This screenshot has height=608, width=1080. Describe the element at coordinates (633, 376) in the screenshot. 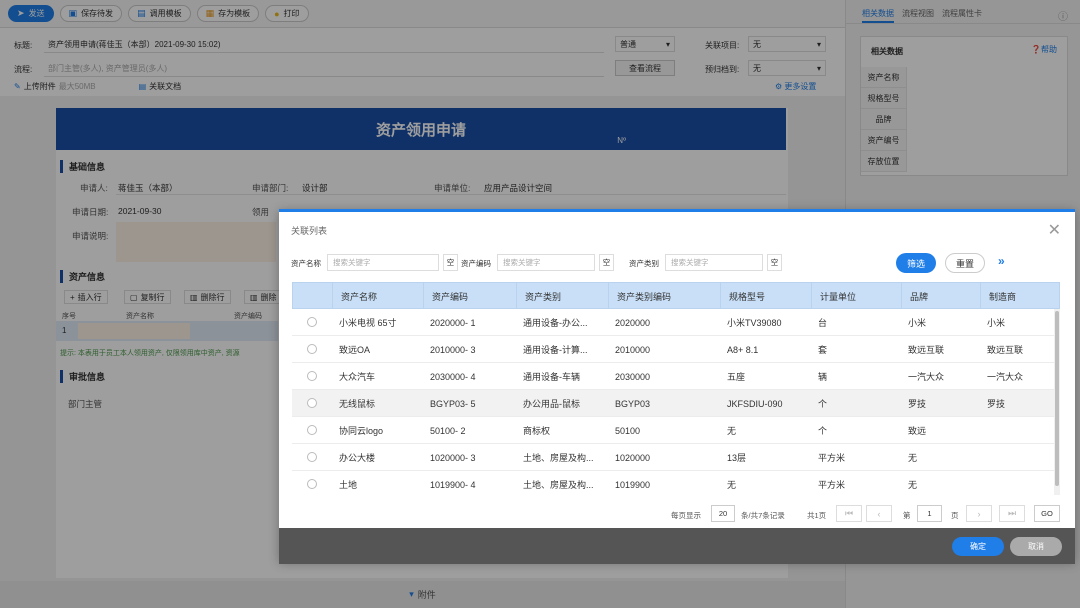

I see `cell-category-code: 2030000` at that location.